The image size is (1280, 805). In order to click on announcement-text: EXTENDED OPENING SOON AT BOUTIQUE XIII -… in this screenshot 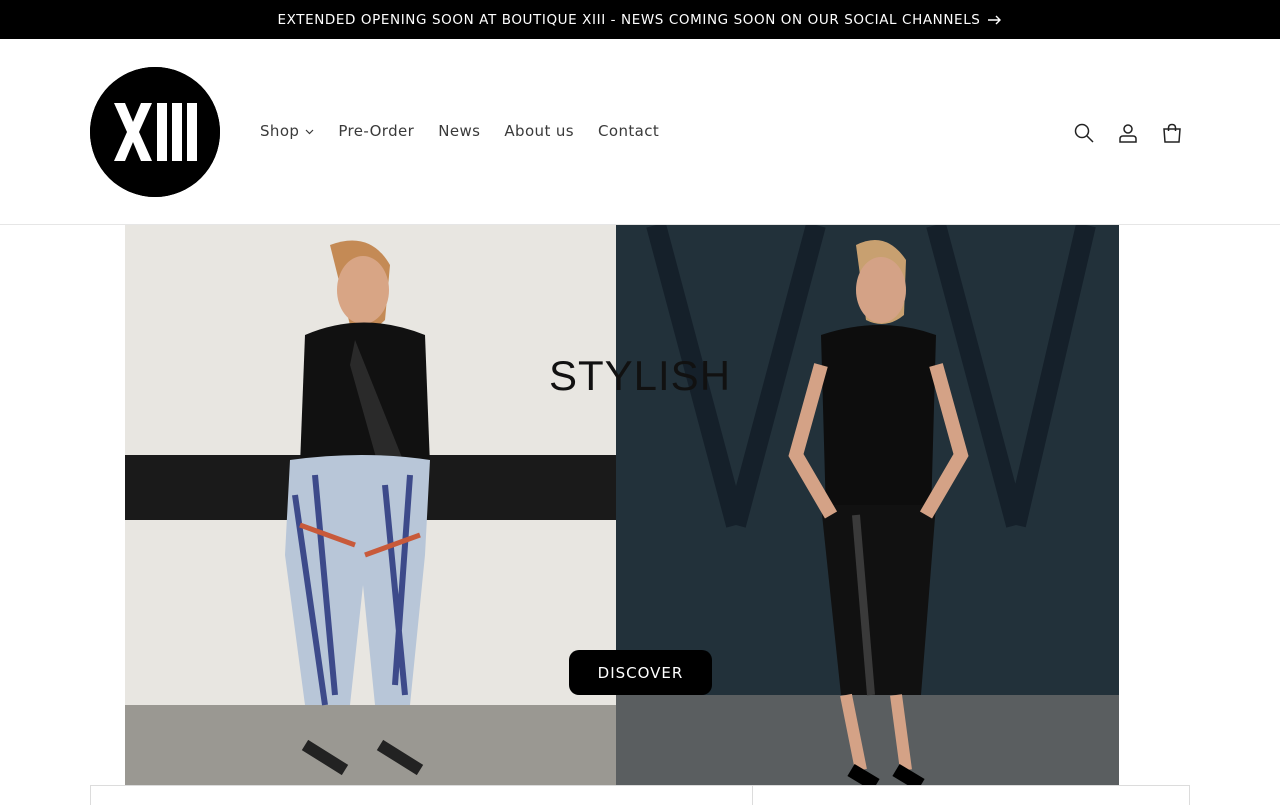, I will do `click(629, 19)`.